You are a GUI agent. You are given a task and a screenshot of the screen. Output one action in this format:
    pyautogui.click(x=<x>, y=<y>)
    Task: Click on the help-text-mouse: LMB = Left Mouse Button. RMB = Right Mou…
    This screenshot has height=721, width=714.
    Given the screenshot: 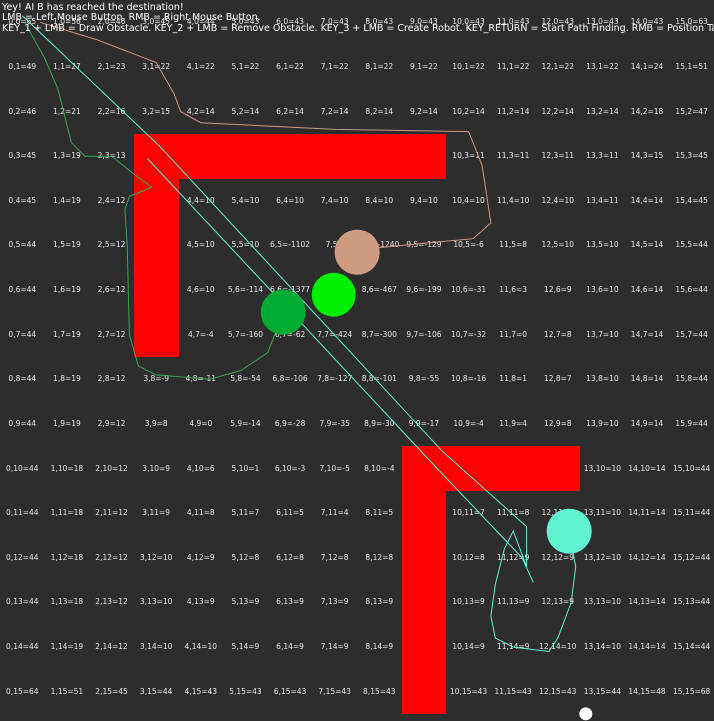 What is the action you would take?
    pyautogui.click(x=131, y=17)
    